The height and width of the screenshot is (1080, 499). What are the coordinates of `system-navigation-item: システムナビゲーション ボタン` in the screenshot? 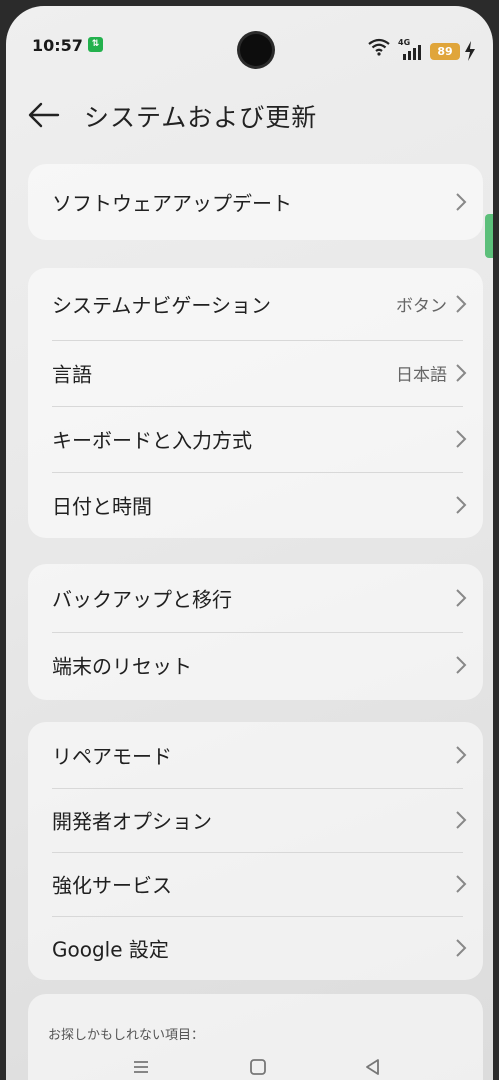 It's located at (255, 304).